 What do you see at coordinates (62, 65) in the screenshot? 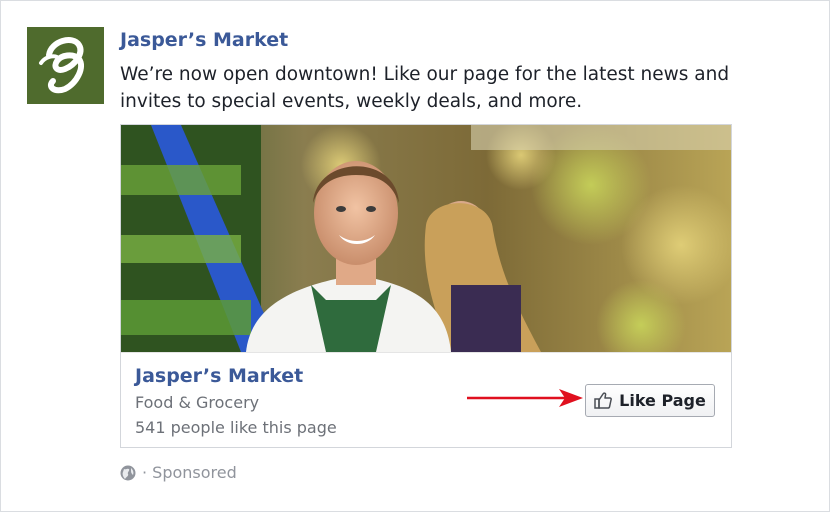
I see `script-g-logo-icon` at bounding box center [62, 65].